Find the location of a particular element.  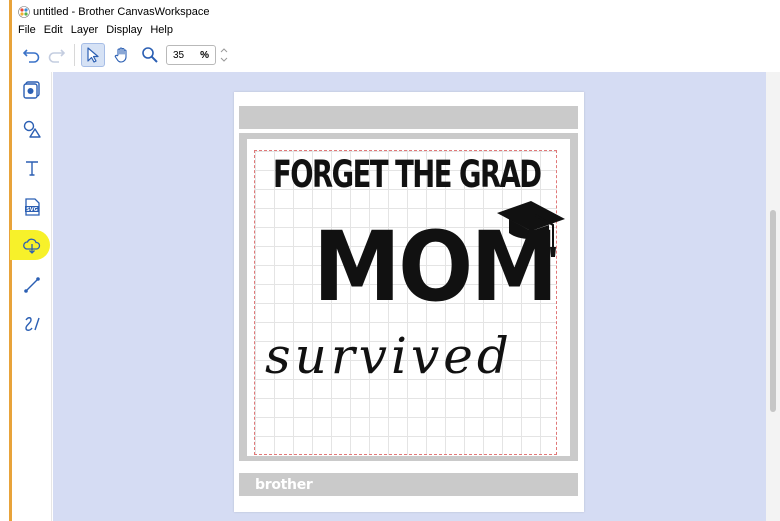

shapes-tool-button is located at coordinates (32, 129).